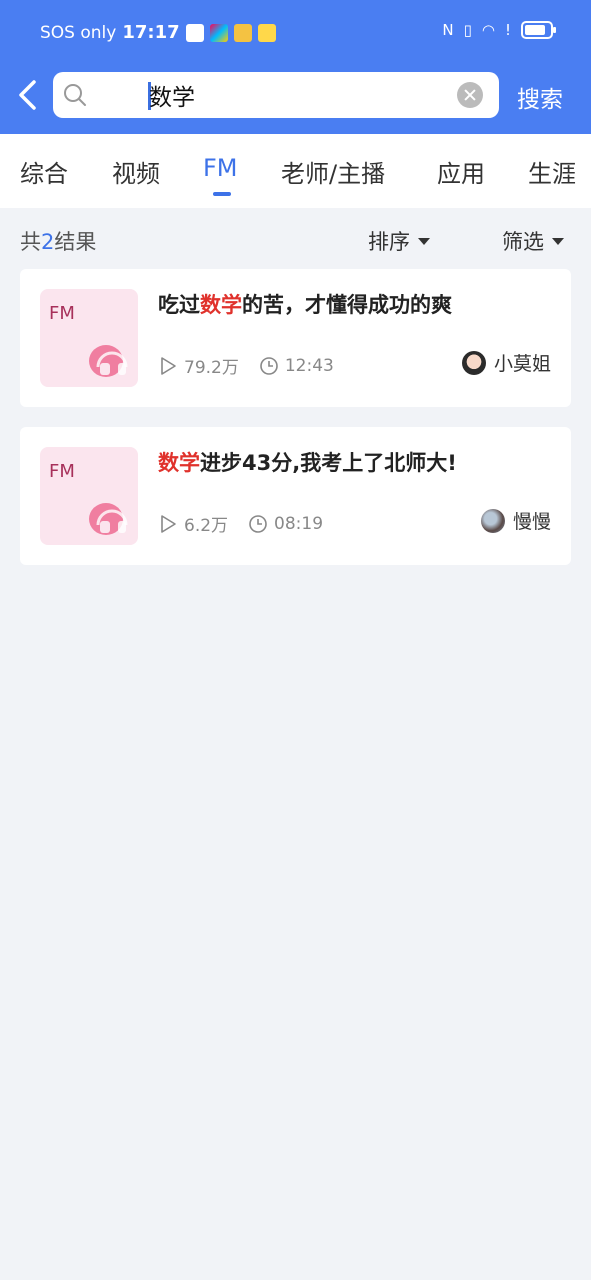  I want to click on game-notification-icon, so click(242, 32).